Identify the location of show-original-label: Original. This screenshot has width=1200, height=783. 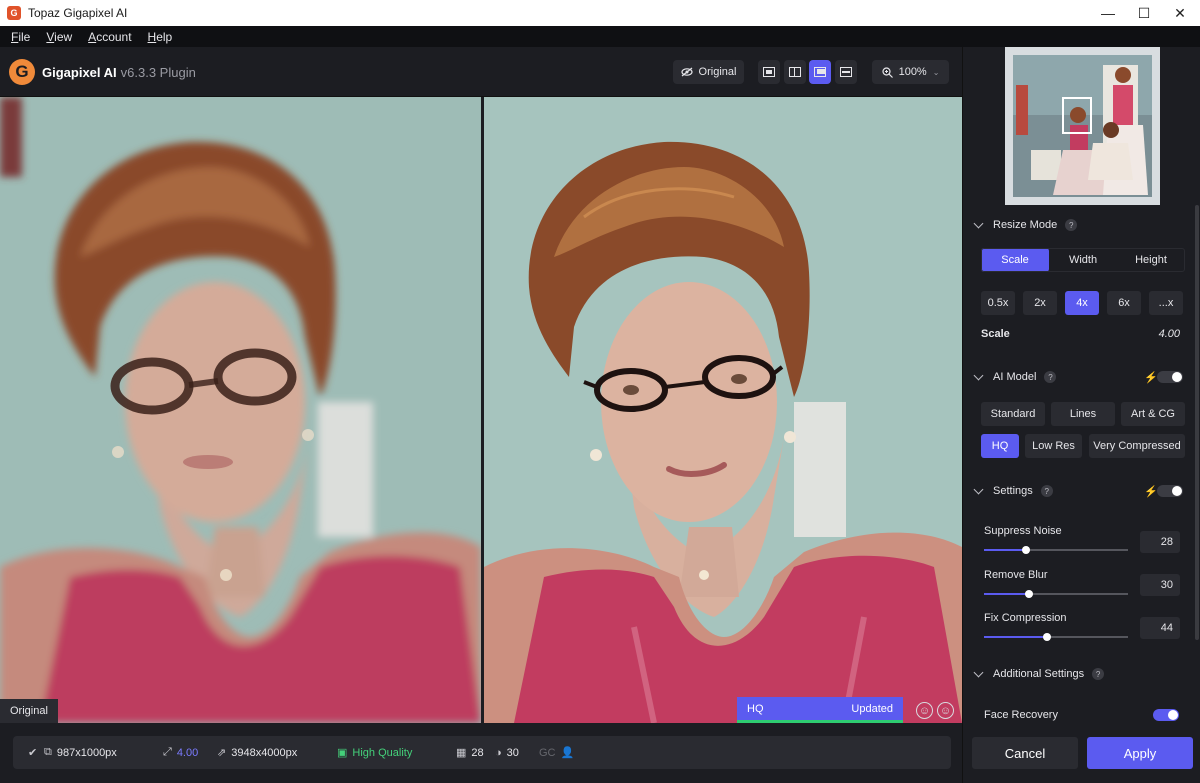
(717, 72).